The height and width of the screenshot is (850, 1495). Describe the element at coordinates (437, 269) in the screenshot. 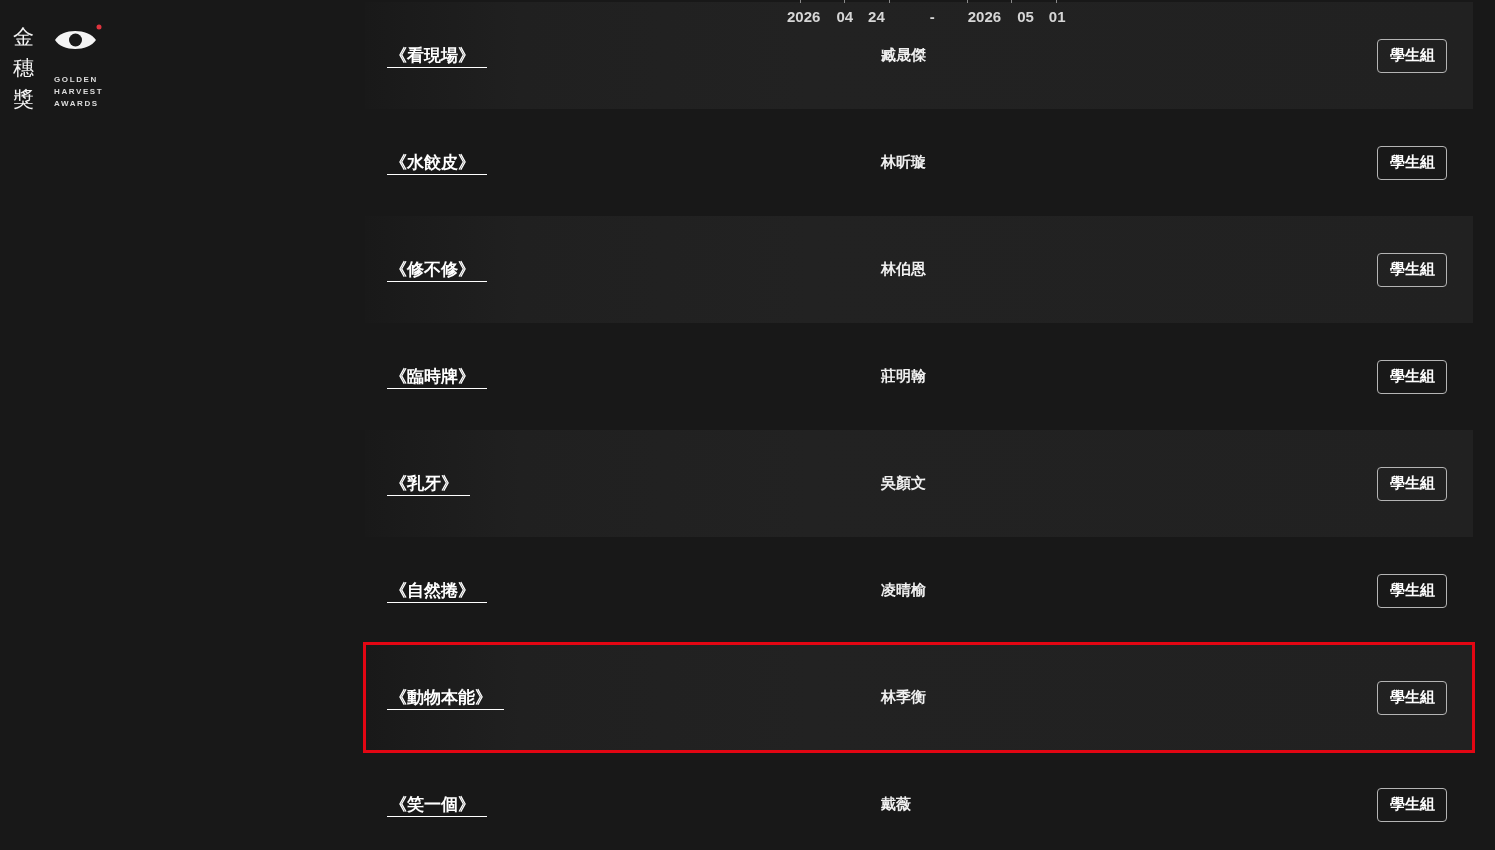

I see `film-title-link: 《修不修》` at that location.